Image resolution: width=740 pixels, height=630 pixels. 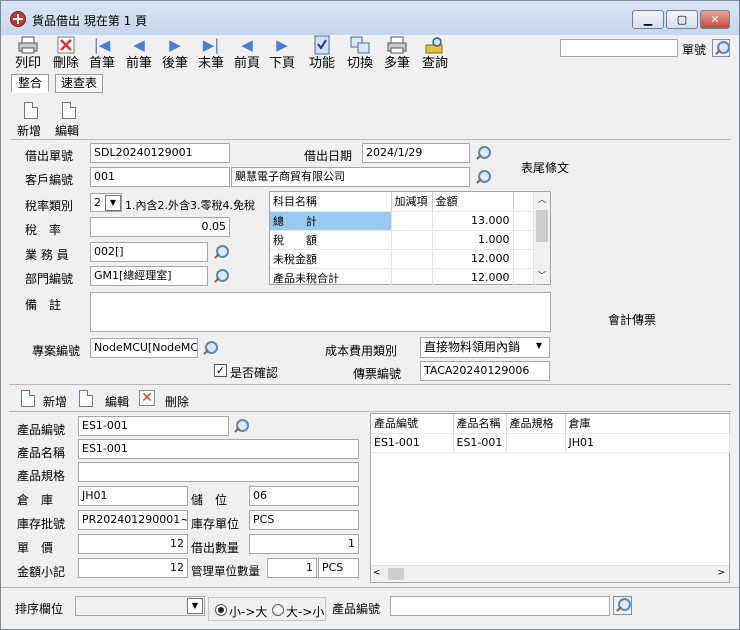 I want to click on summary-header-amount: 金額, so click(x=473, y=202).